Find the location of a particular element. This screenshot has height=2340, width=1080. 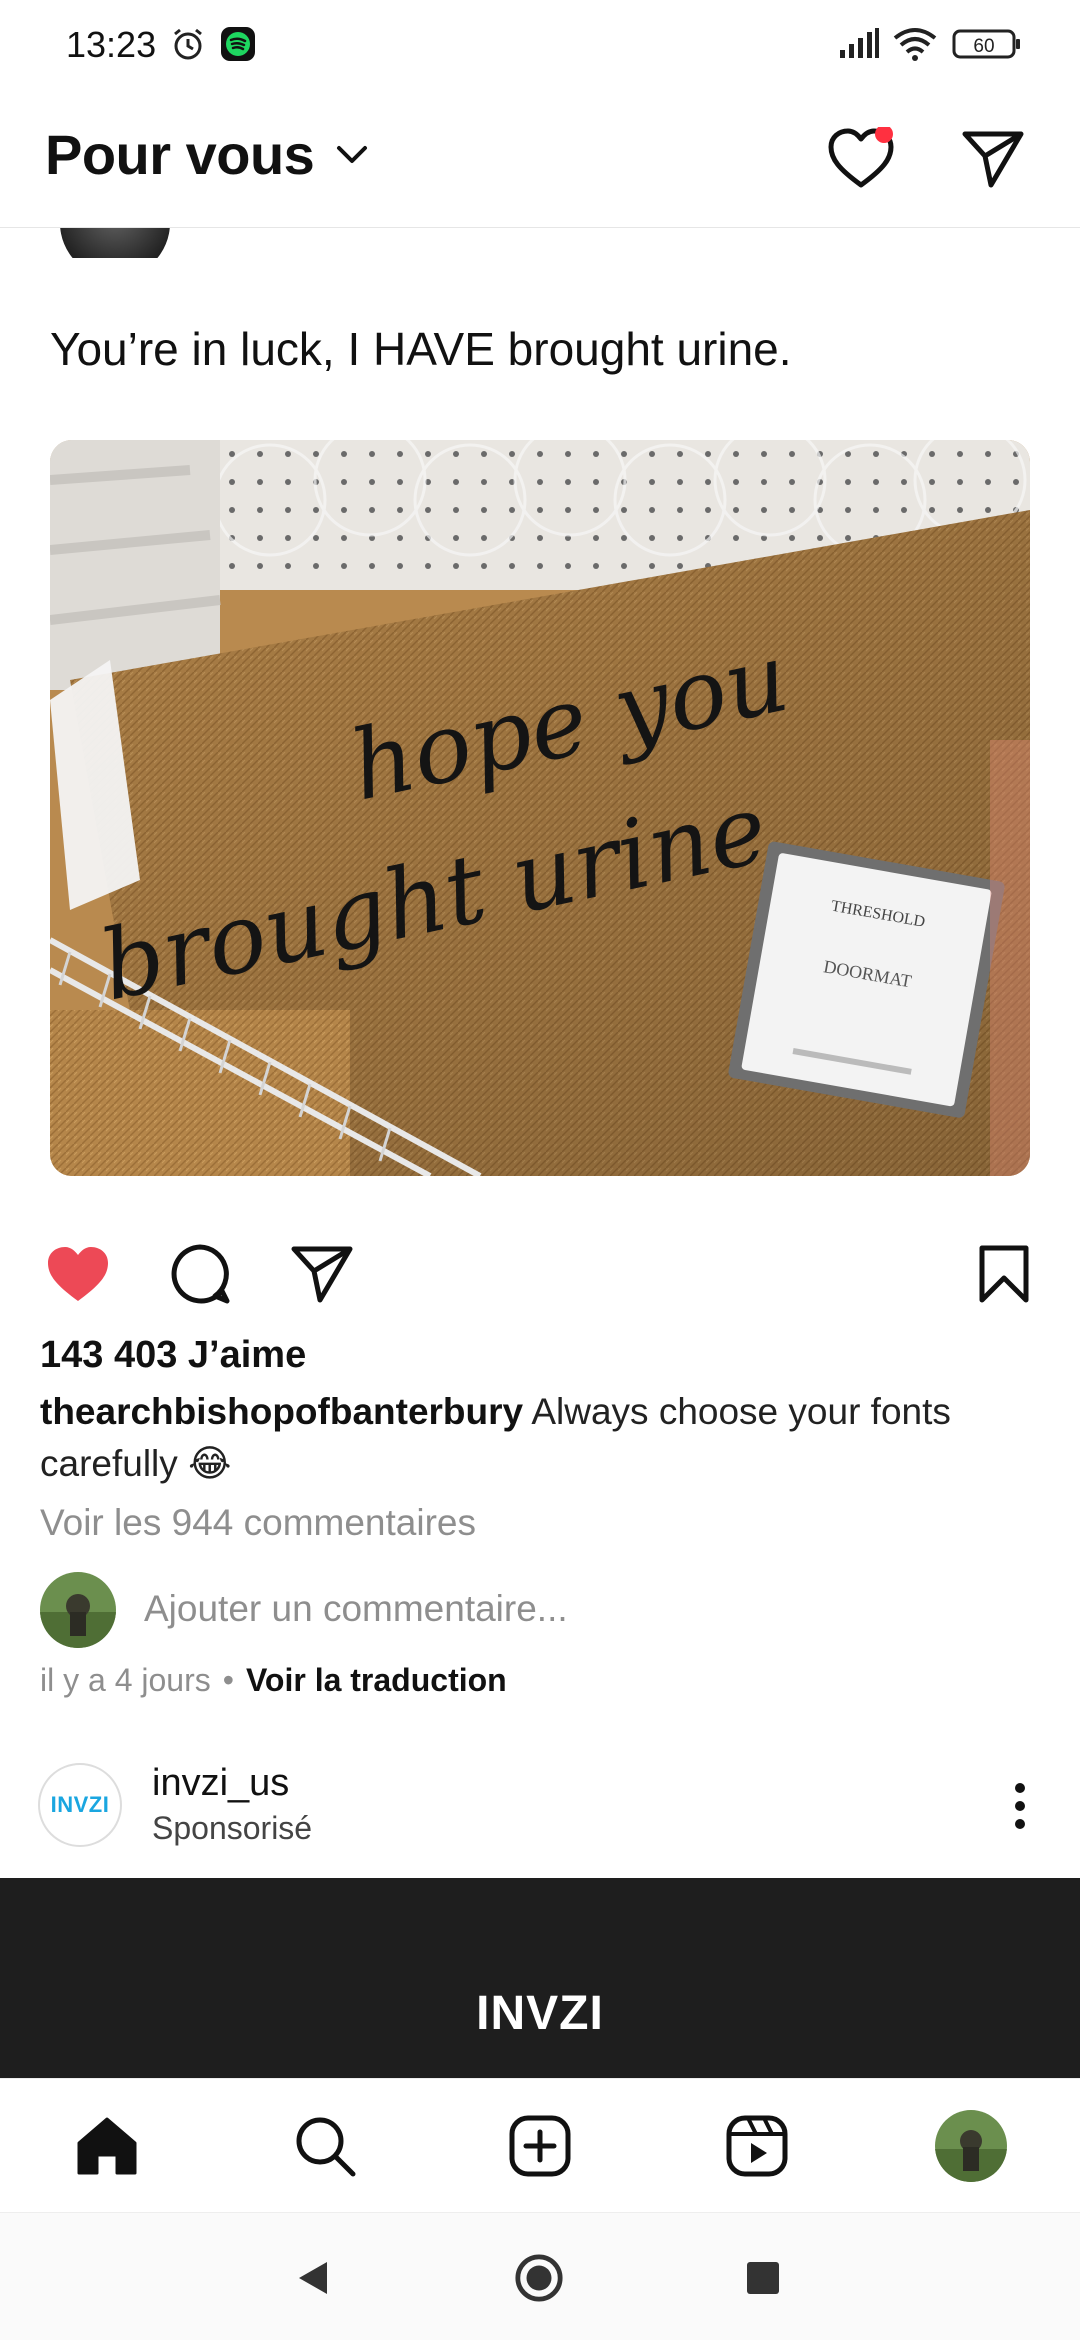

post-meta: il y a 4 jours • Voir la traduction is located at coordinates (273, 1680).